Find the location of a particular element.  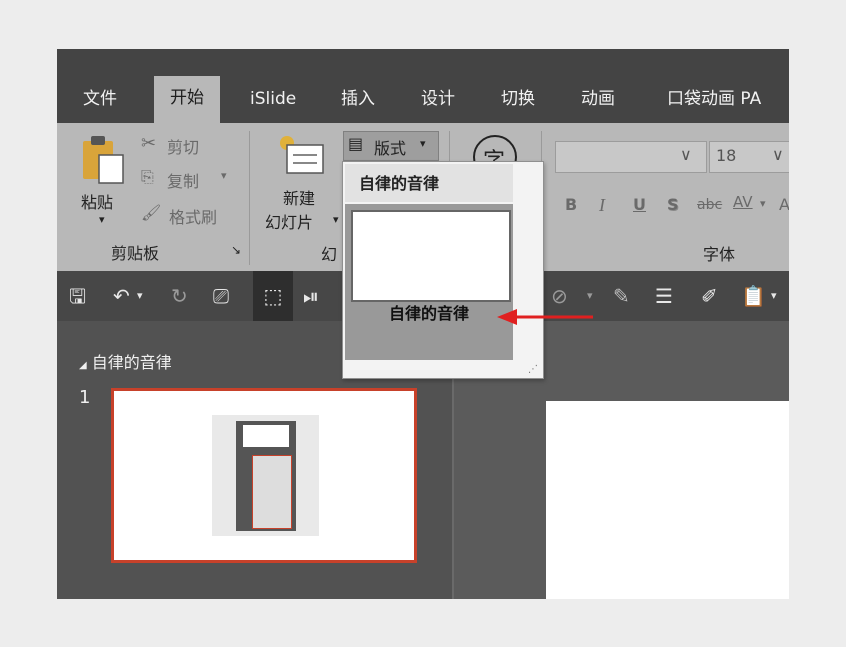

char-spacing-button: AV is located at coordinates (743, 202).